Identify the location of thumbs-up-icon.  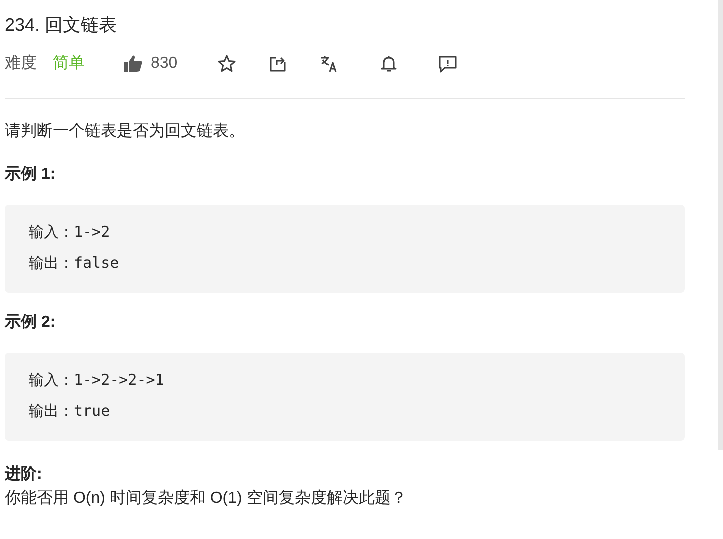
(133, 64).